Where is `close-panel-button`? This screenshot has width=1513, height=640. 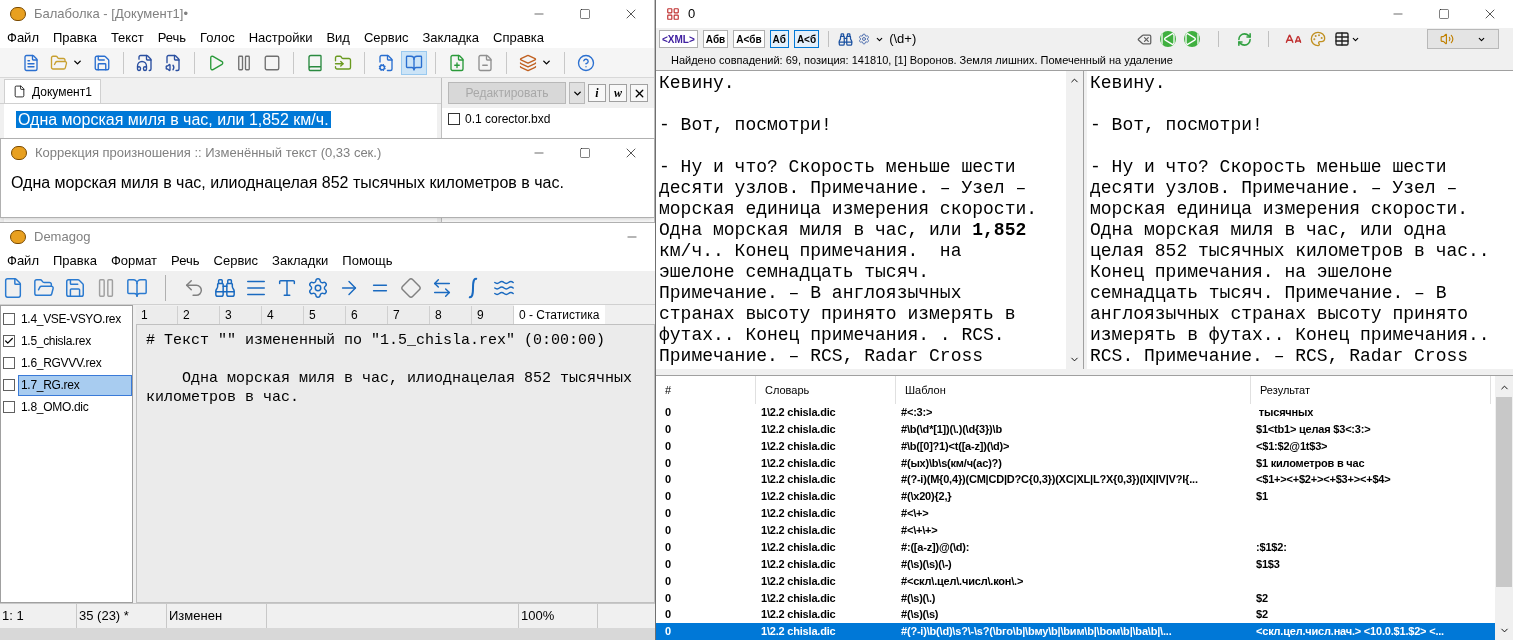 close-panel-button is located at coordinates (639, 93).